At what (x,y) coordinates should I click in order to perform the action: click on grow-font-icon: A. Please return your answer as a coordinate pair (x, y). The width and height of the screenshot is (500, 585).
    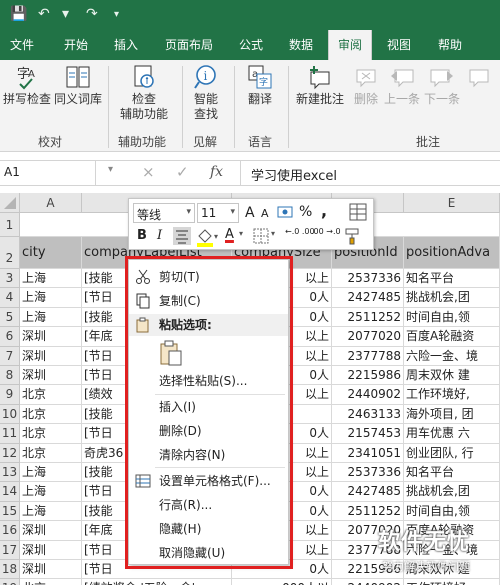
    Looking at the image, I should click on (250, 213).